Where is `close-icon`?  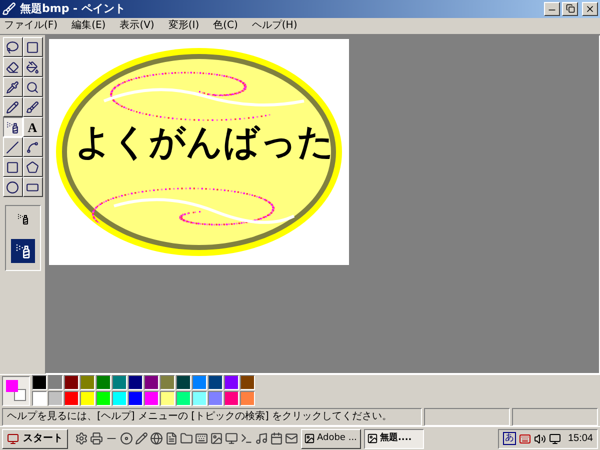 close-icon is located at coordinates (590, 9).